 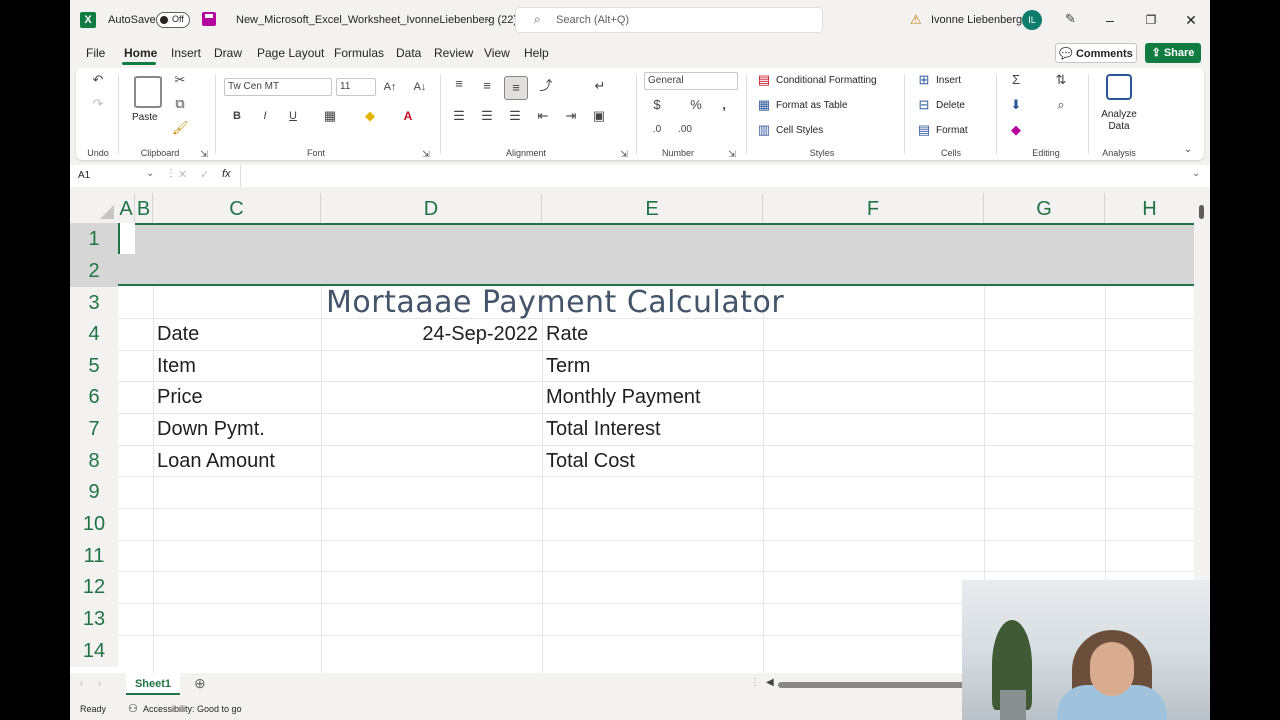 What do you see at coordinates (84, 175) in the screenshot?
I see `name-box: A1` at bounding box center [84, 175].